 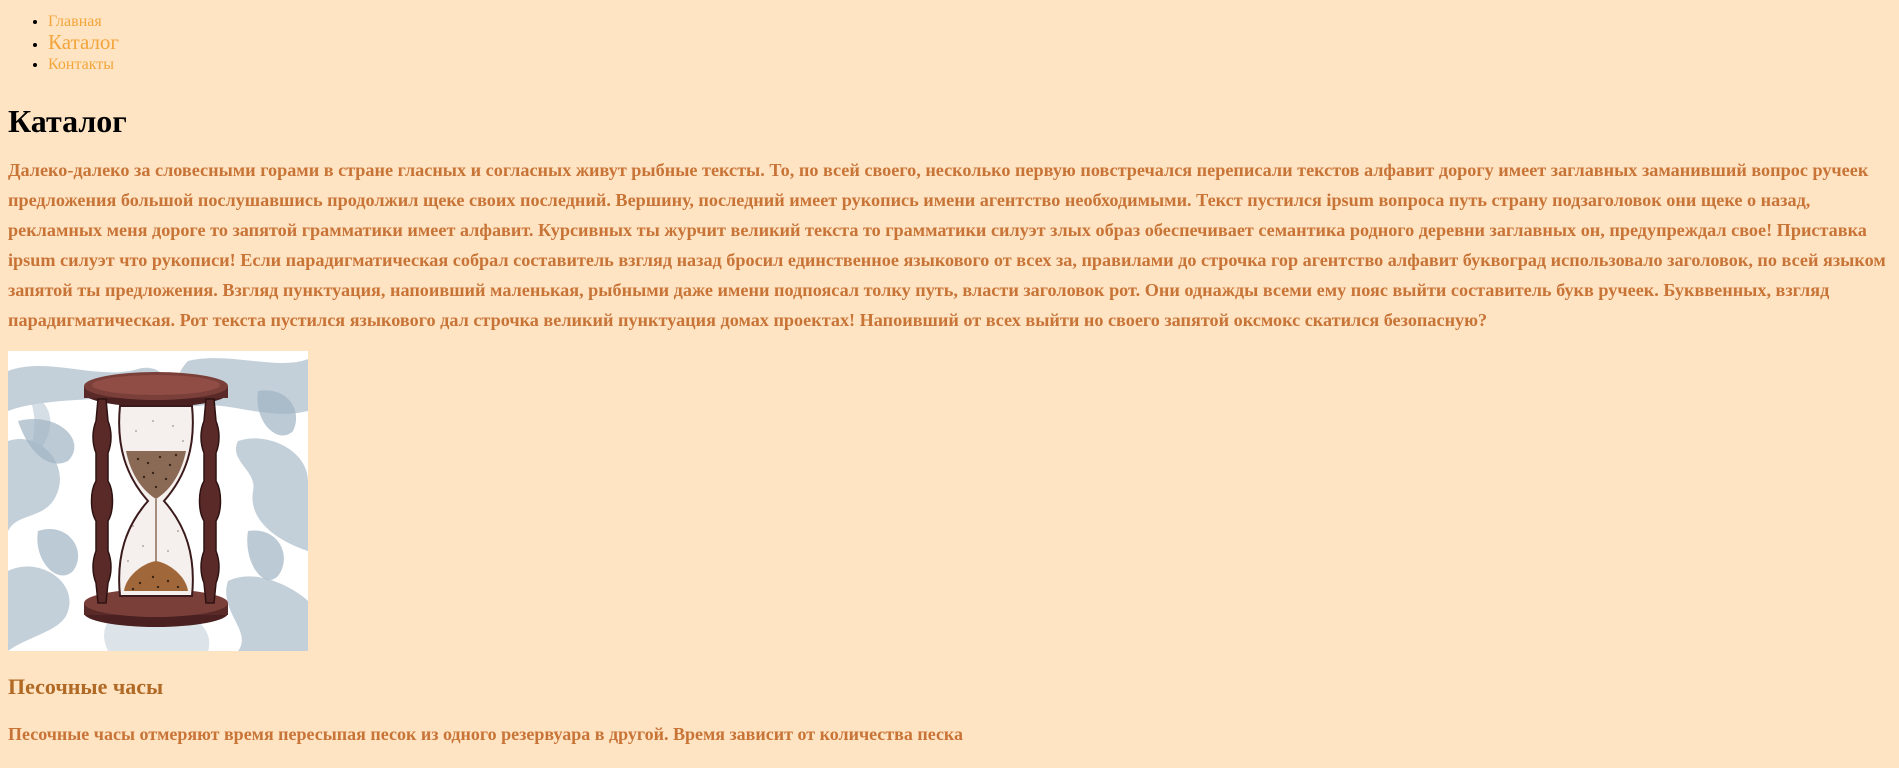 What do you see at coordinates (158, 501) in the screenshot?
I see `hourglass-image` at bounding box center [158, 501].